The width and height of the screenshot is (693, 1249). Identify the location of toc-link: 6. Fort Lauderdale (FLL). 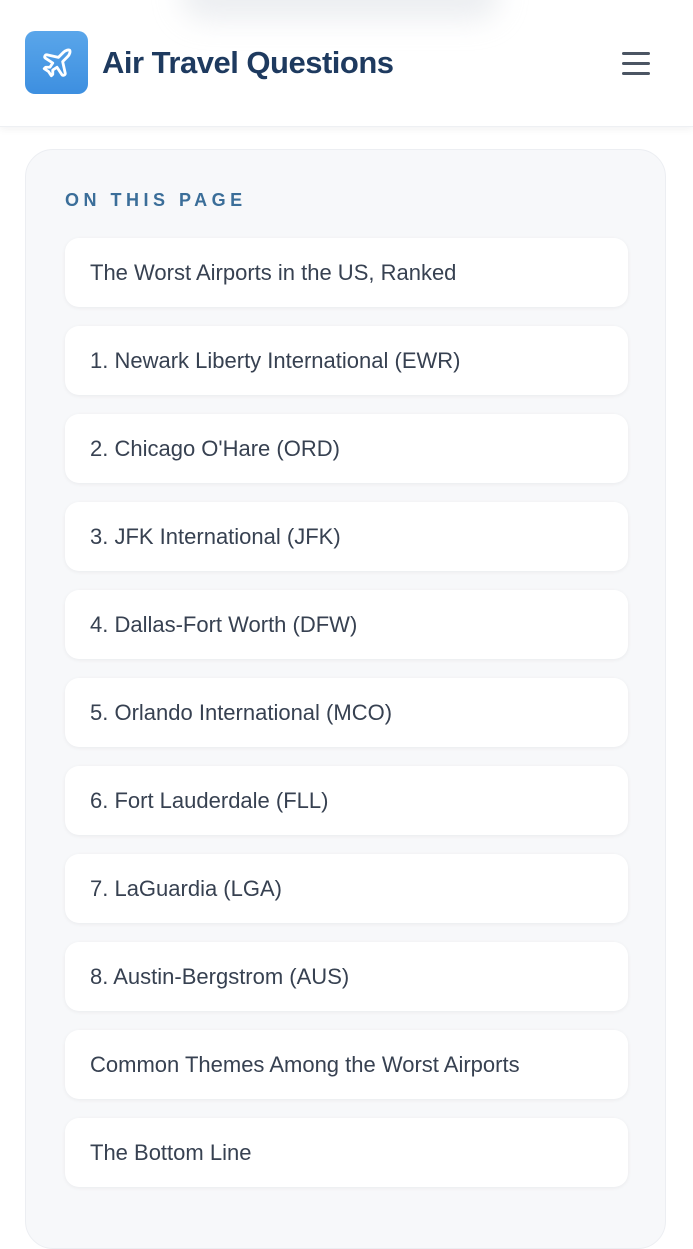
(209, 801).